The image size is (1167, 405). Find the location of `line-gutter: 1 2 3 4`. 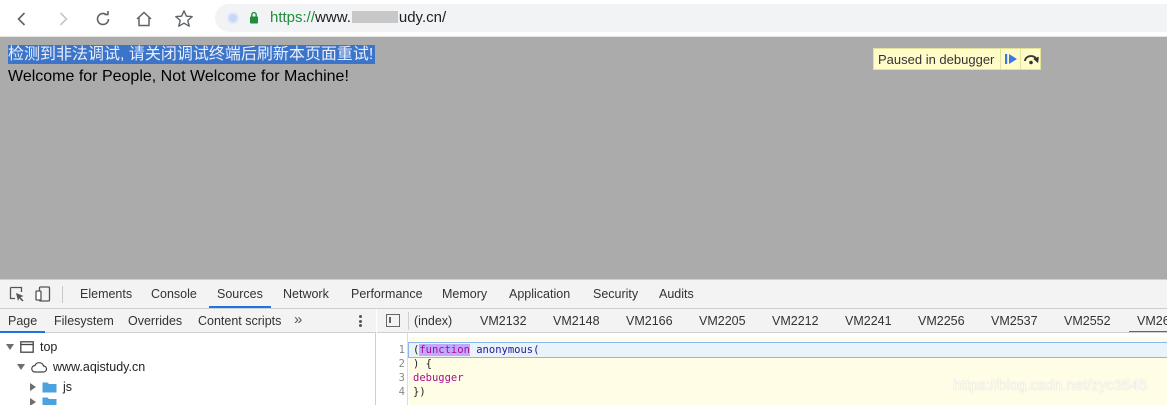

line-gutter: 1 2 3 4 is located at coordinates (392, 369).